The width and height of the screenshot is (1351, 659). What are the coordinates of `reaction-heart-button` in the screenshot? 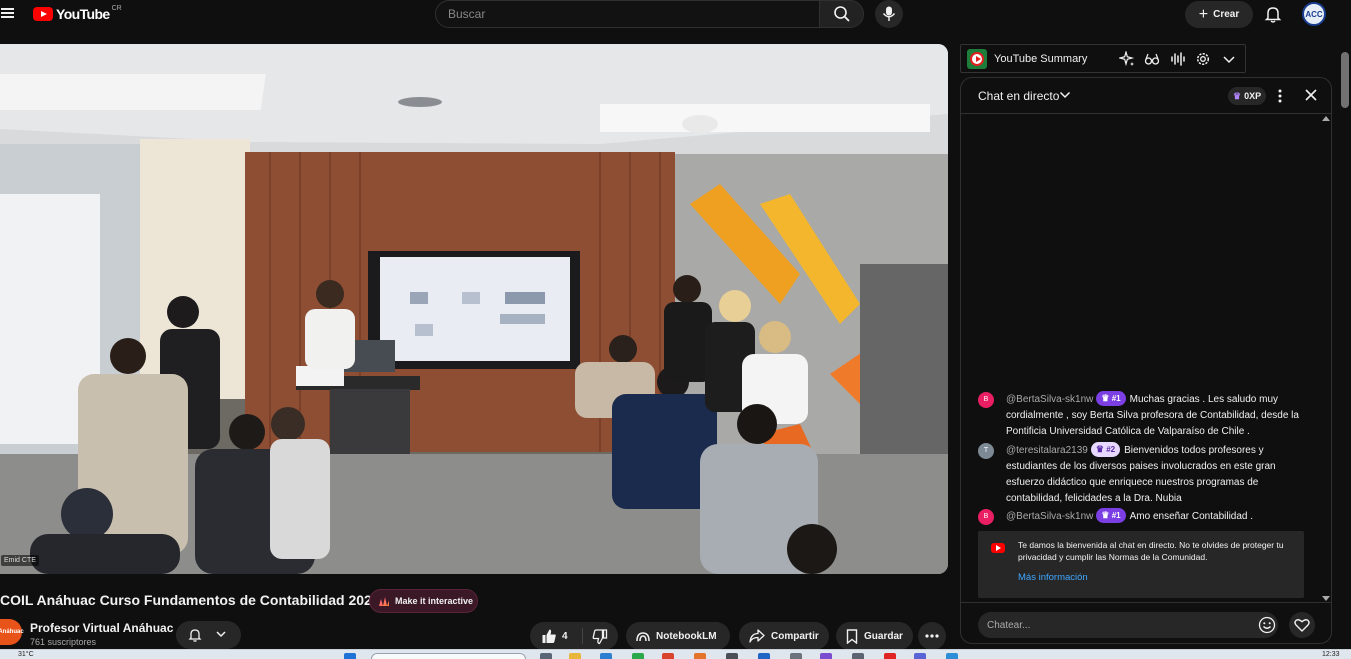 It's located at (1302, 625).